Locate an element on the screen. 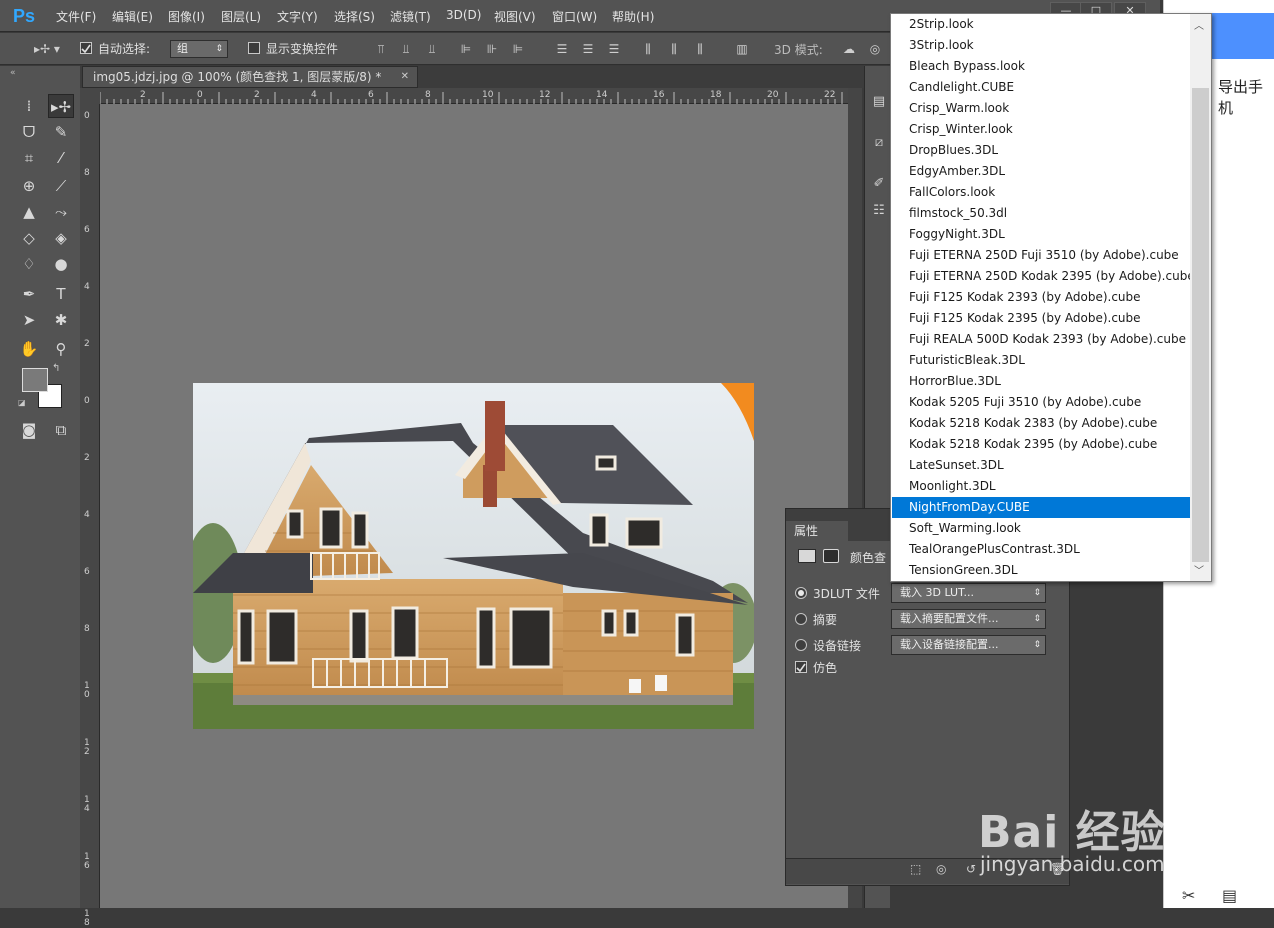 Image resolution: width=1274 pixels, height=928 pixels. dropdown-item: Kodak 5205 Fuji 3510 (by Adobe).cube is located at coordinates (1041, 402).